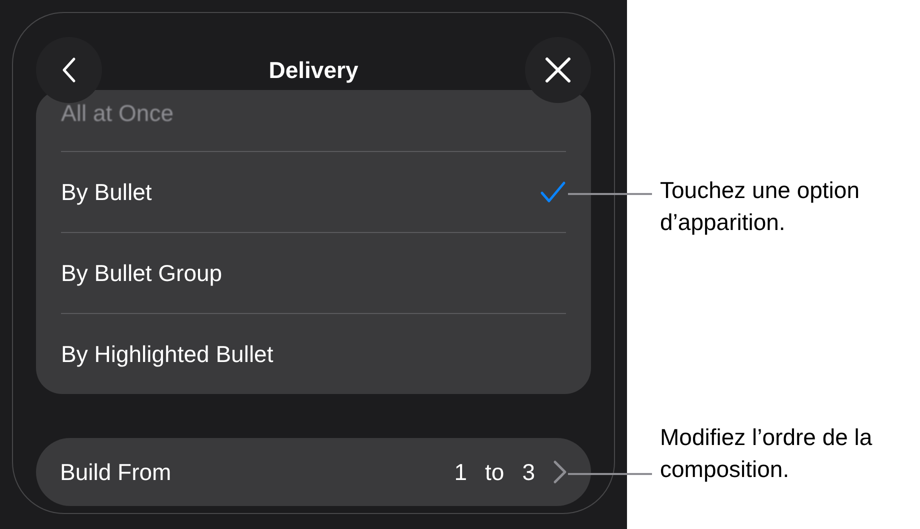 The width and height of the screenshot is (920, 529). I want to click on option-label: All at Once, so click(117, 113).